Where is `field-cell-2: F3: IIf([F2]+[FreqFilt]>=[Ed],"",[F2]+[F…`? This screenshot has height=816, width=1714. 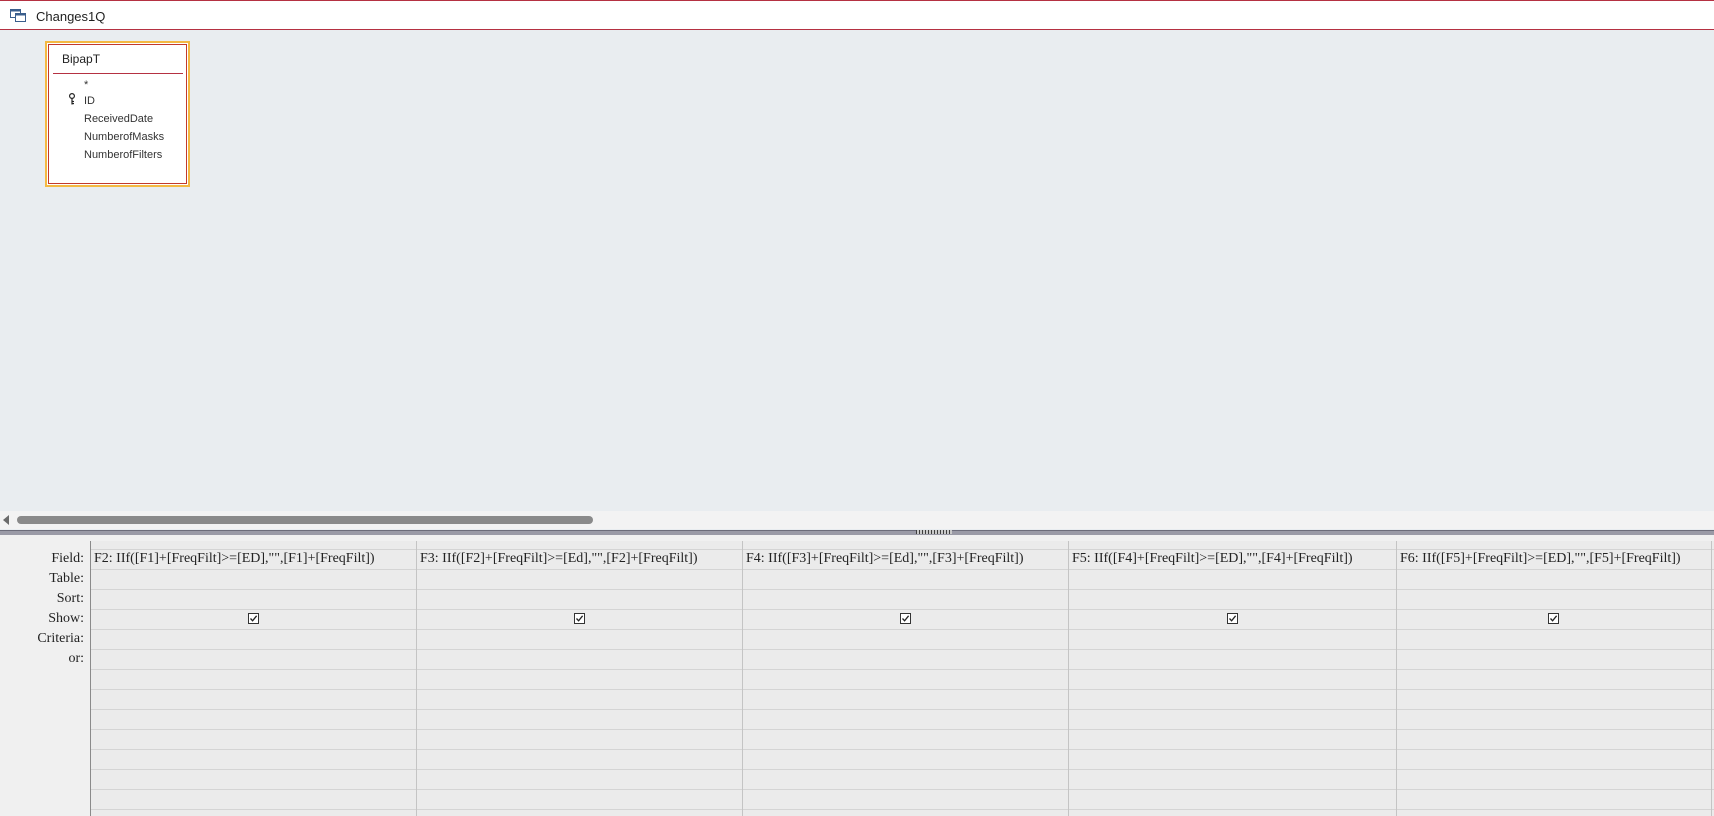 field-cell-2: F3: IIf([F2]+[FreqFilt]>=[Ed],"",[F2]+[F… is located at coordinates (558, 559).